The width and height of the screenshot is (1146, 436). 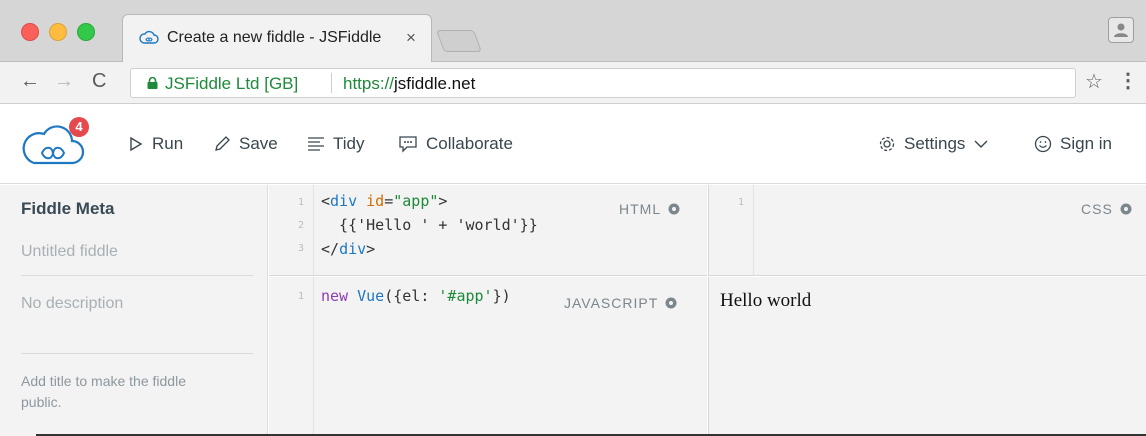 I want to click on person-icon, so click(x=1121, y=30).